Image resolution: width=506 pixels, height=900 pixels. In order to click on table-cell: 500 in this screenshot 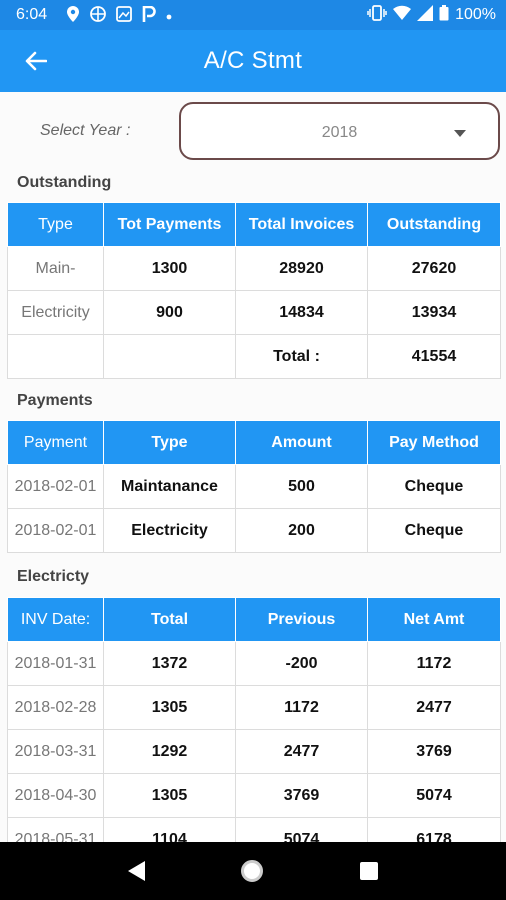, I will do `click(301, 486)`.